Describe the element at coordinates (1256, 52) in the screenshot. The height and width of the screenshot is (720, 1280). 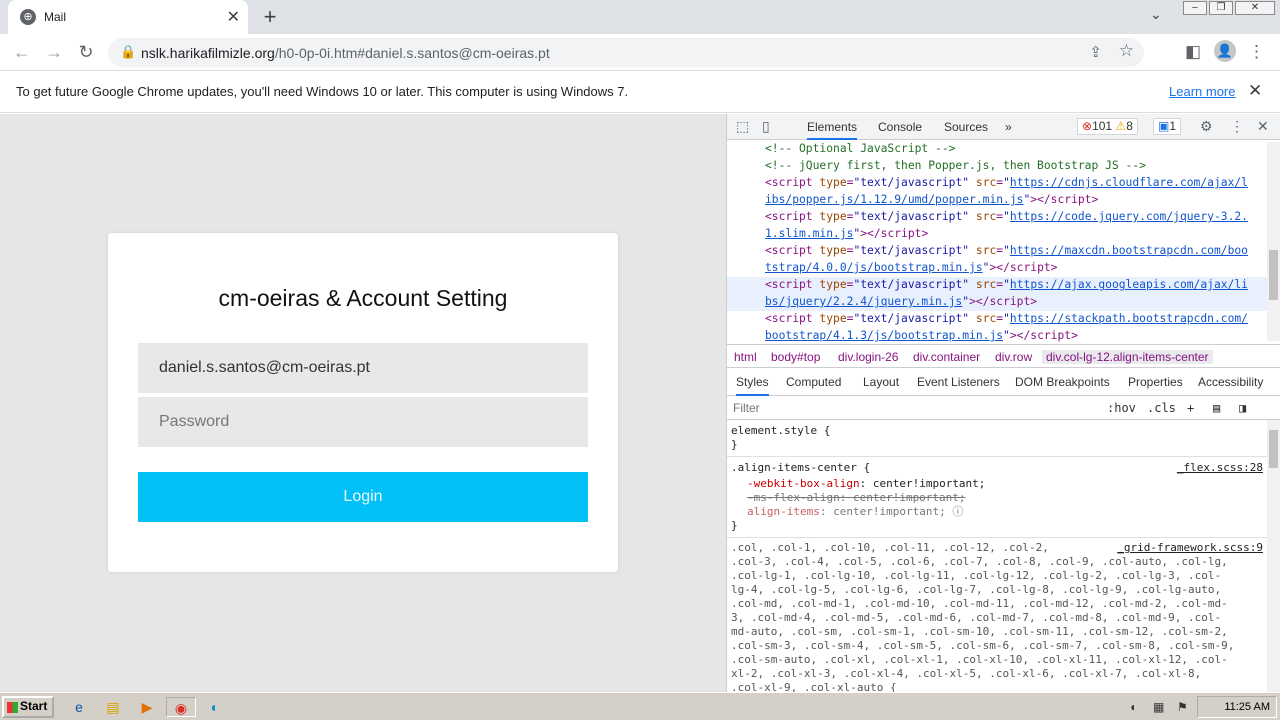
I see `menu-kebab-icon: ⋮` at that location.